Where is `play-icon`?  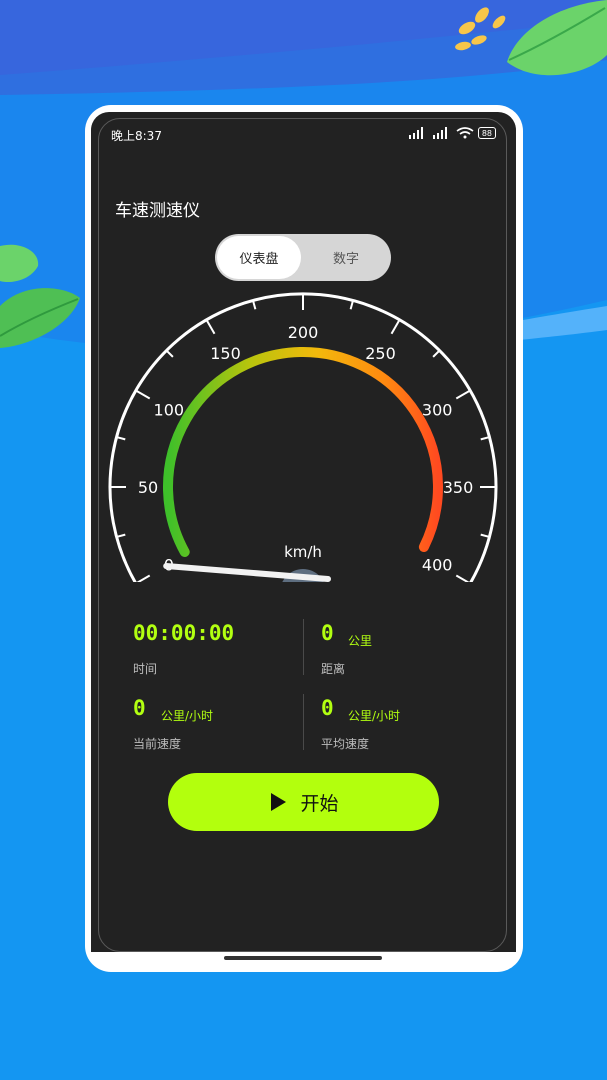 play-icon is located at coordinates (279, 802).